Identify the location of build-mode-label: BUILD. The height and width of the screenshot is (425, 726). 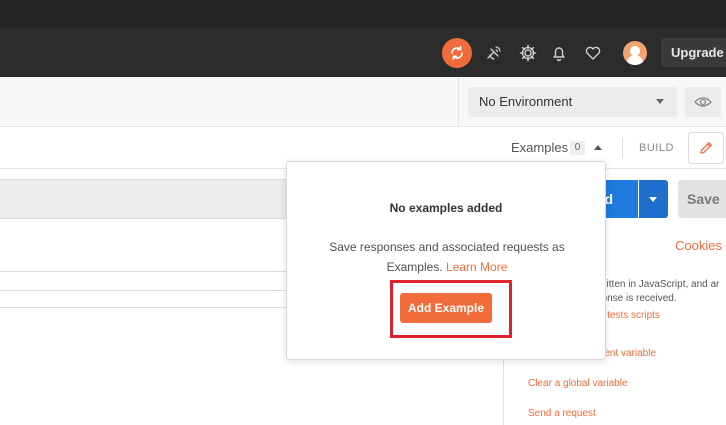
(656, 148).